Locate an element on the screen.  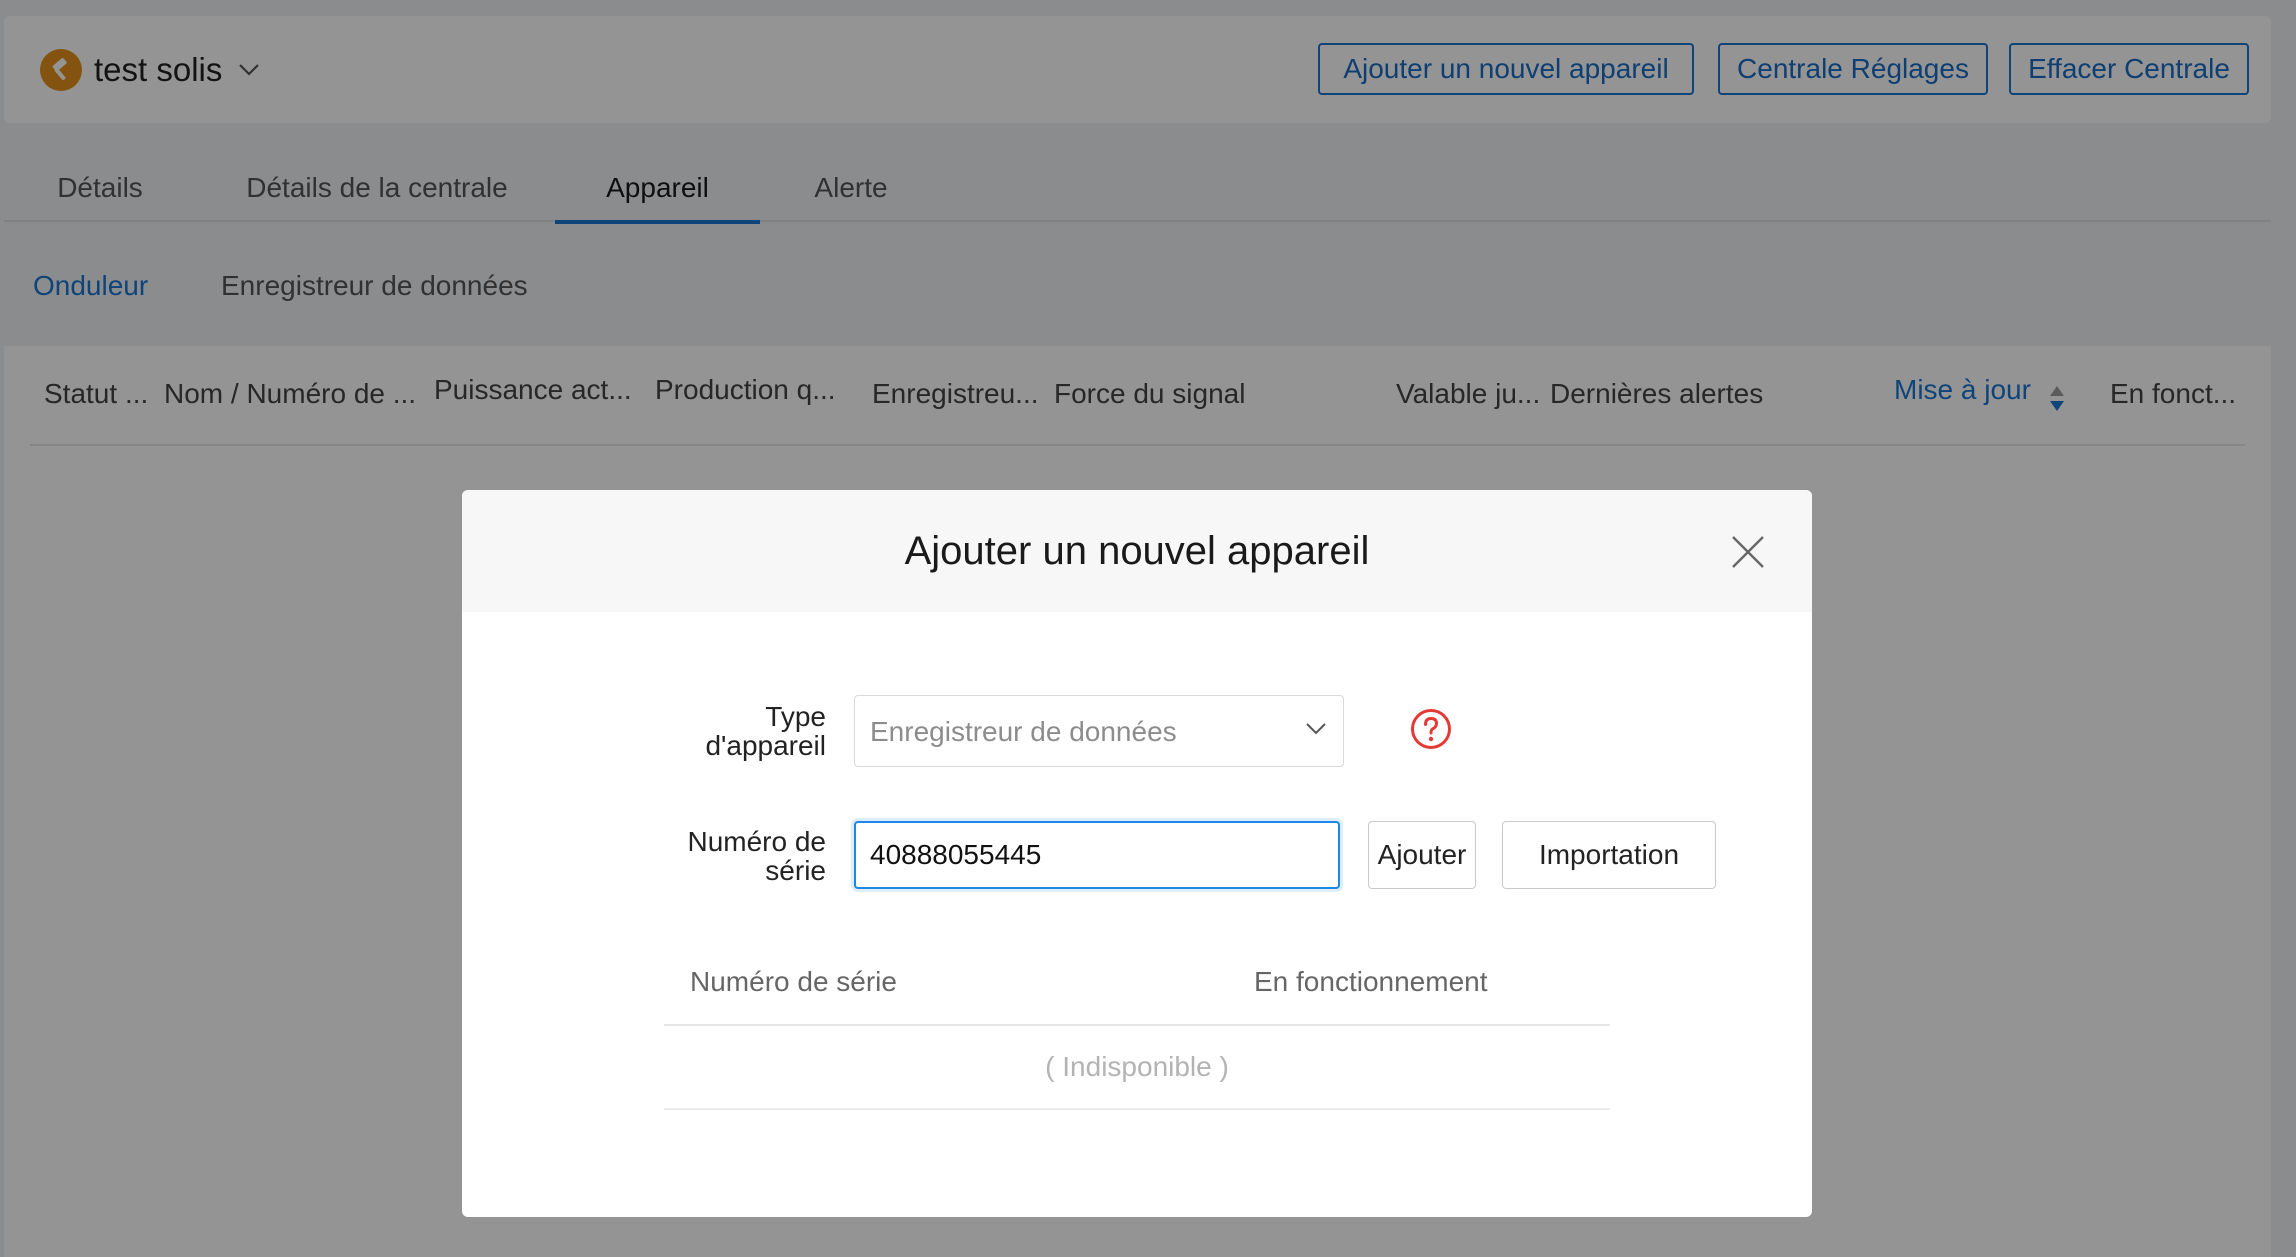
column-header-status: En fonctionnement is located at coordinates (1371, 981).